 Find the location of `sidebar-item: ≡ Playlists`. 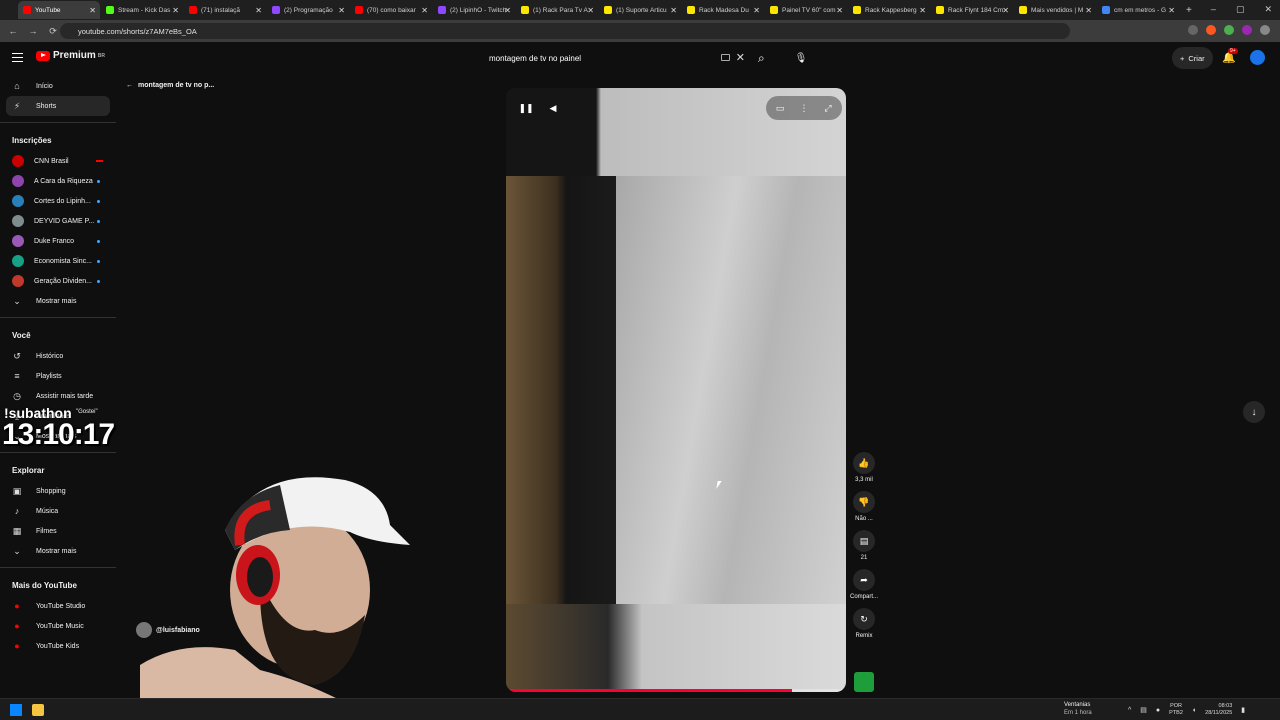

sidebar-item: ≡ Playlists is located at coordinates (58, 376).